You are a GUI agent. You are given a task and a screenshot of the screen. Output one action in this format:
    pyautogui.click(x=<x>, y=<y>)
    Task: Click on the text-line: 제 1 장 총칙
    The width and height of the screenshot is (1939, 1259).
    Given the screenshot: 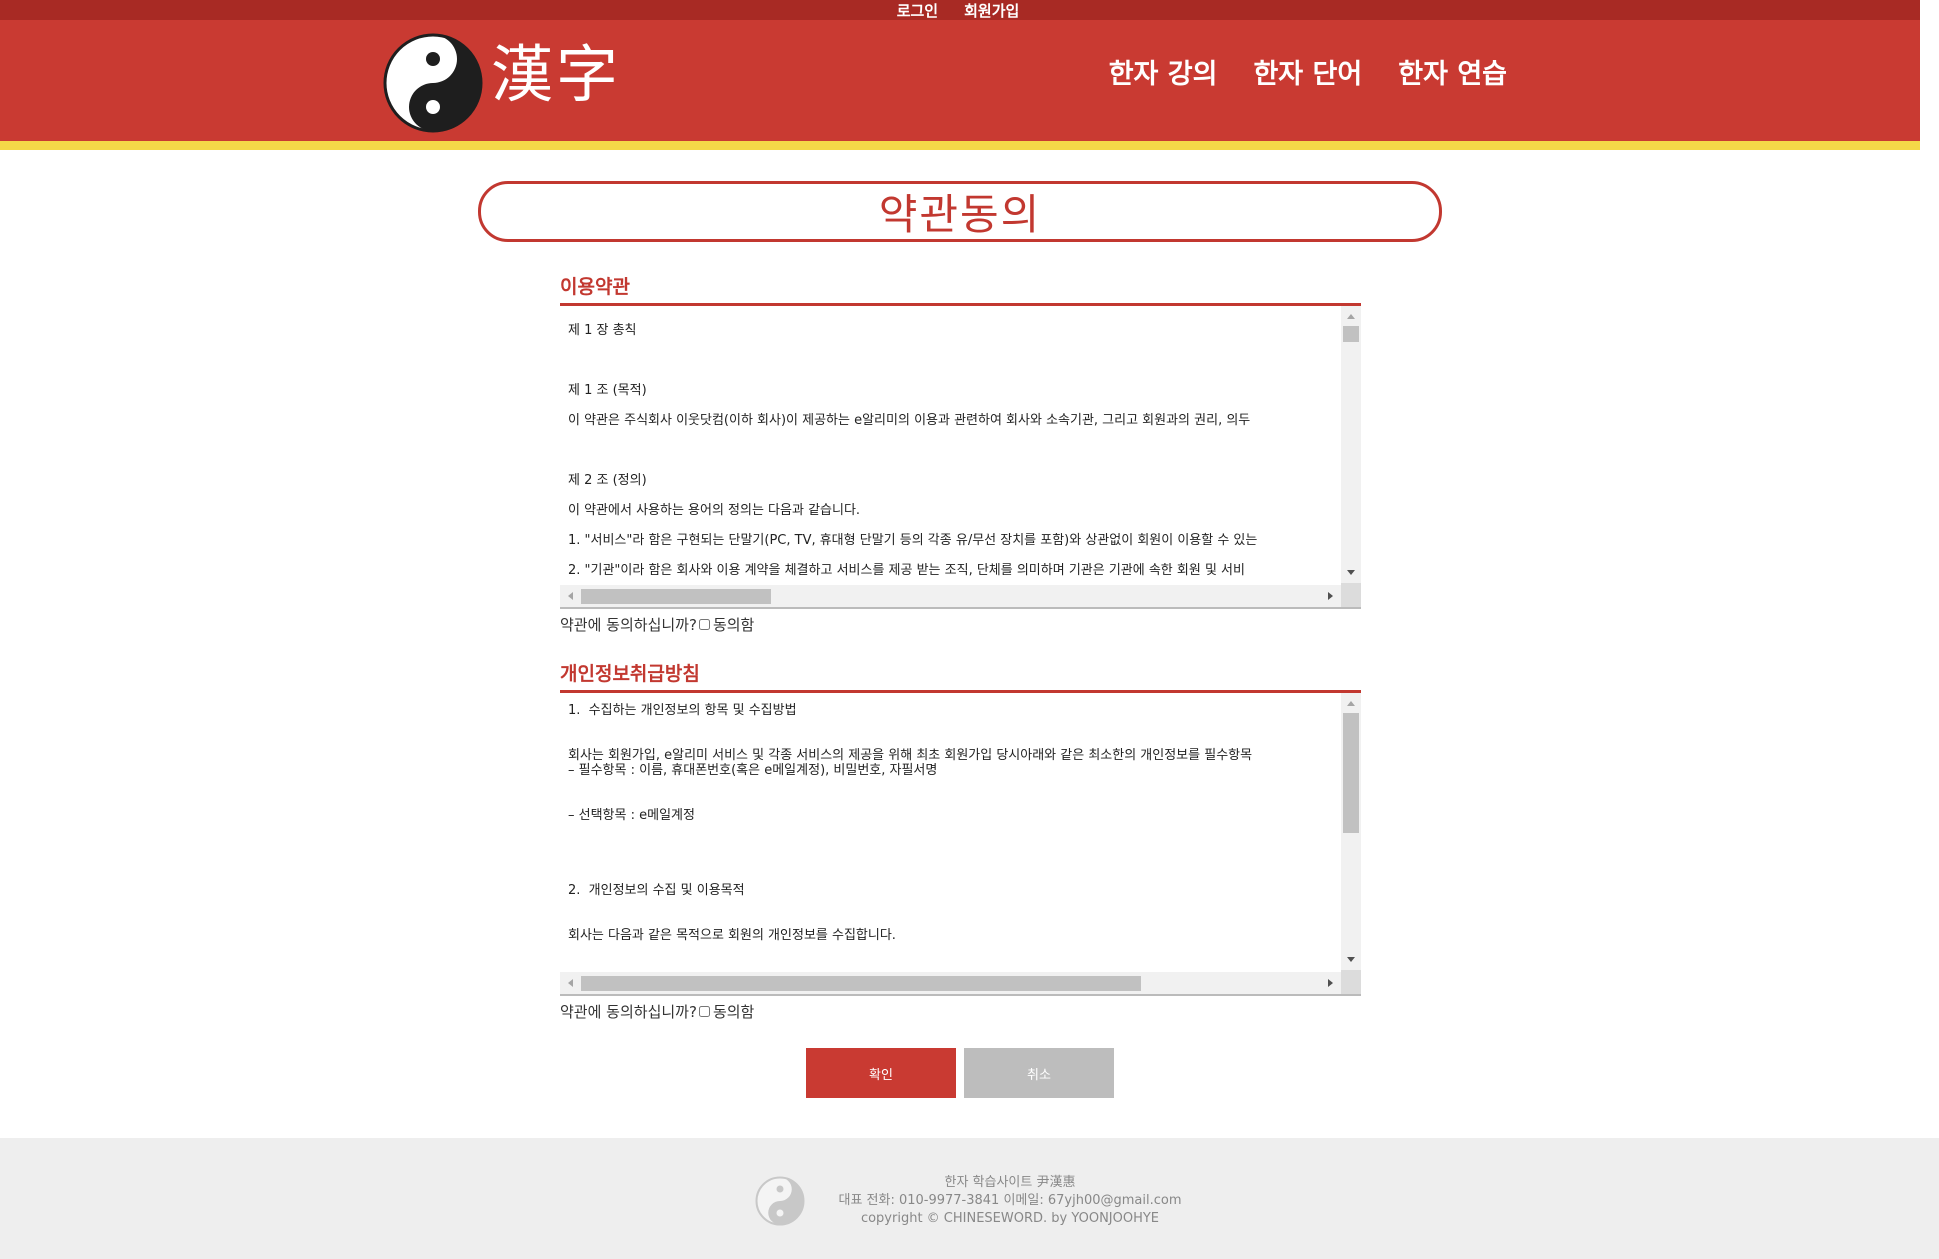 What is the action you would take?
    pyautogui.click(x=602, y=330)
    